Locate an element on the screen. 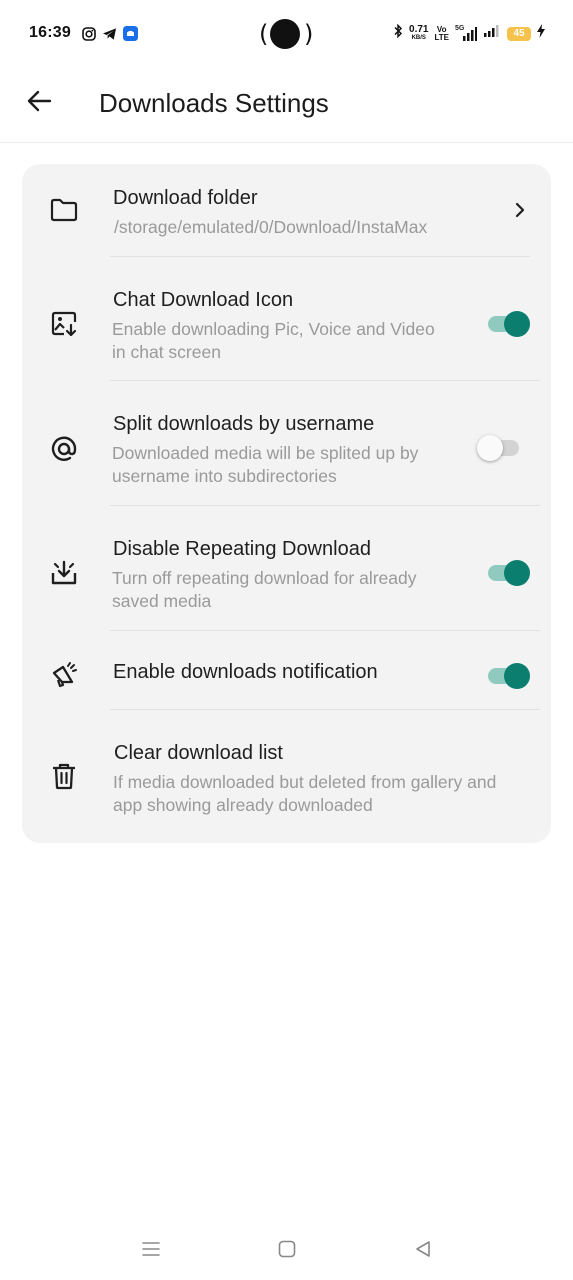  folder-icon is located at coordinates (64, 210).